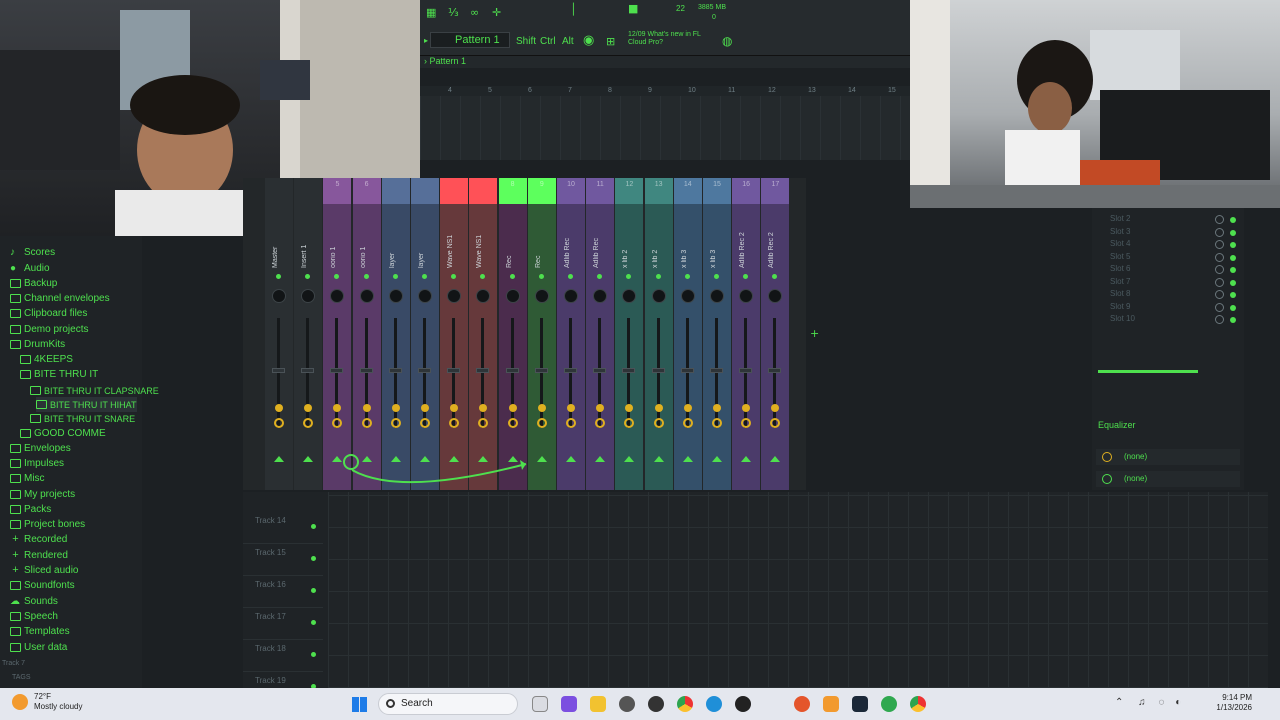  Describe the element at coordinates (395, 334) in the screenshot. I see `mixer-strip: layer` at that location.